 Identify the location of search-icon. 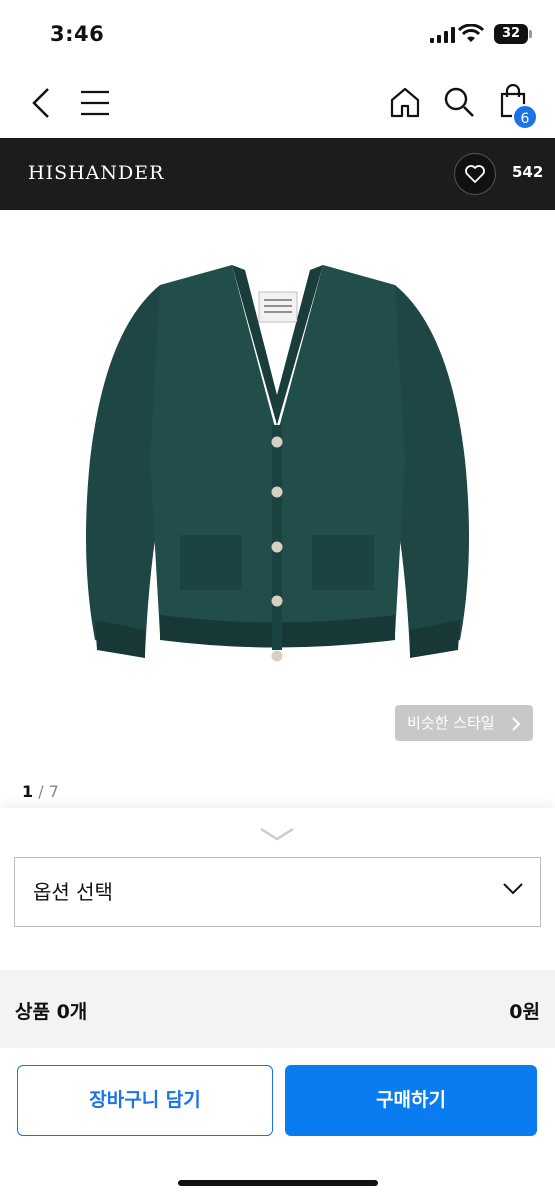
(459, 102).